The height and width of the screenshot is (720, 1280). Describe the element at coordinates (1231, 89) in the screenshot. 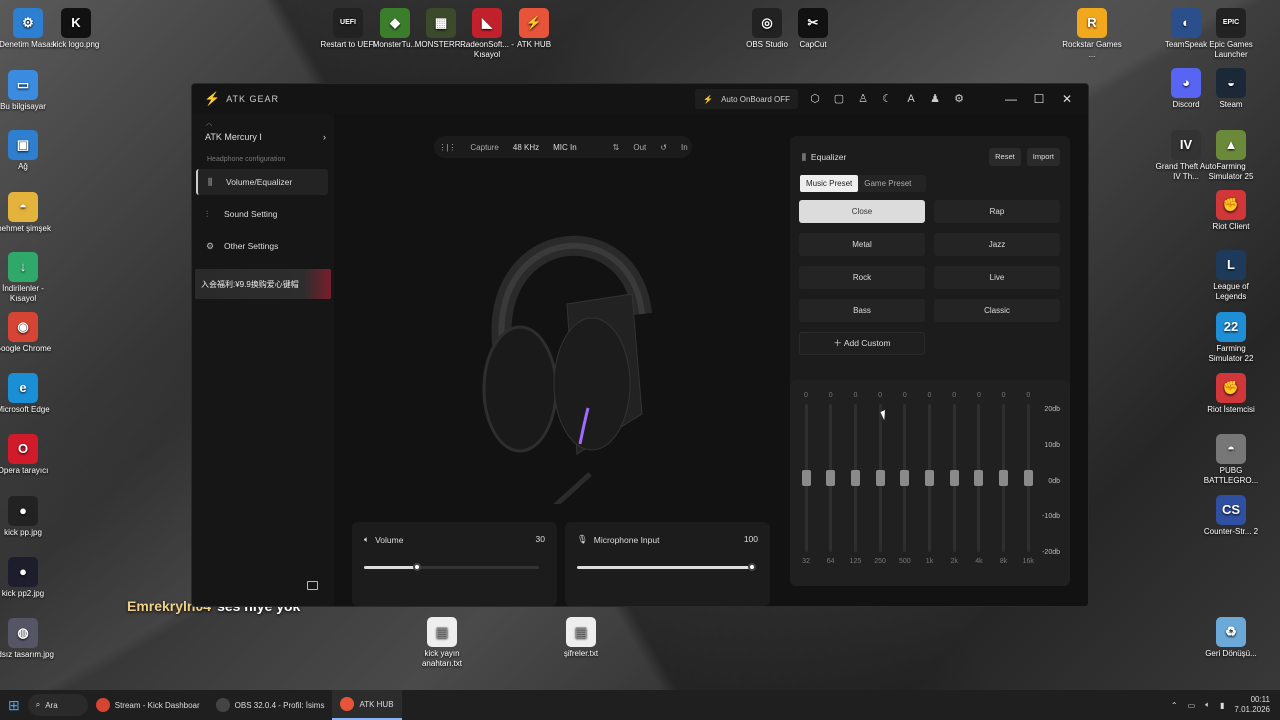

I see `desktop-icon-steam: ◒ Steam` at that location.